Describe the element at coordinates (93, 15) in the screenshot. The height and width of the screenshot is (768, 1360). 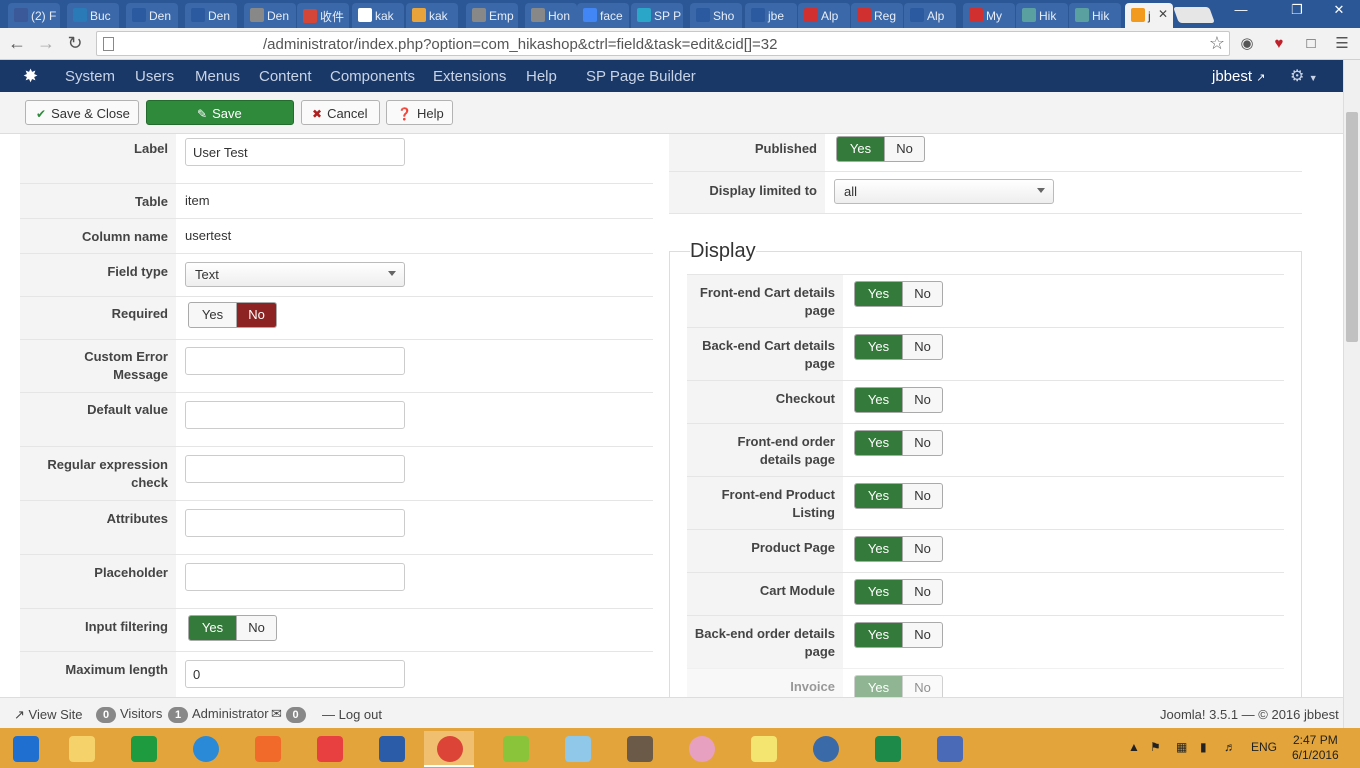
I see `browser-tab: Buc` at that location.